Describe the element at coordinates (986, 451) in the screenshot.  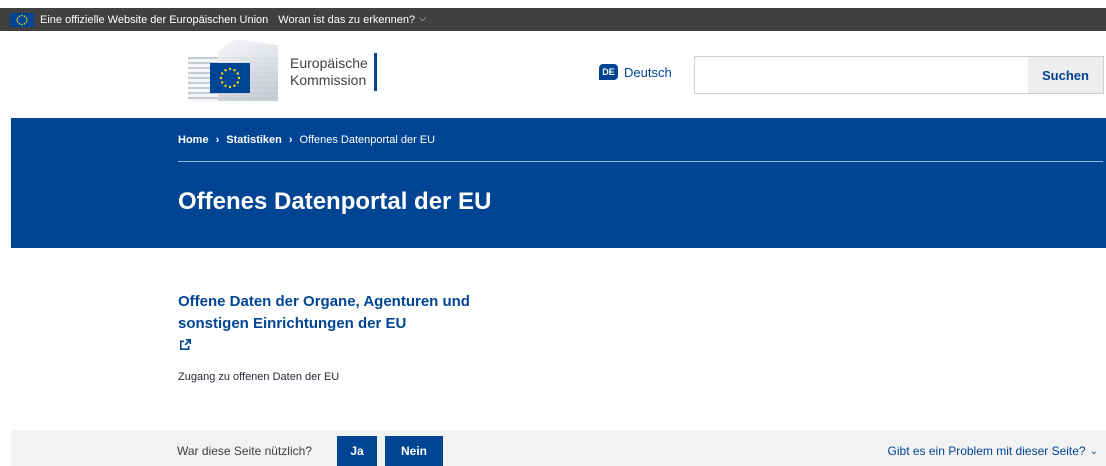
I see `report-problem-label: Gibt es ein Problem mit dieser Seite?` at that location.